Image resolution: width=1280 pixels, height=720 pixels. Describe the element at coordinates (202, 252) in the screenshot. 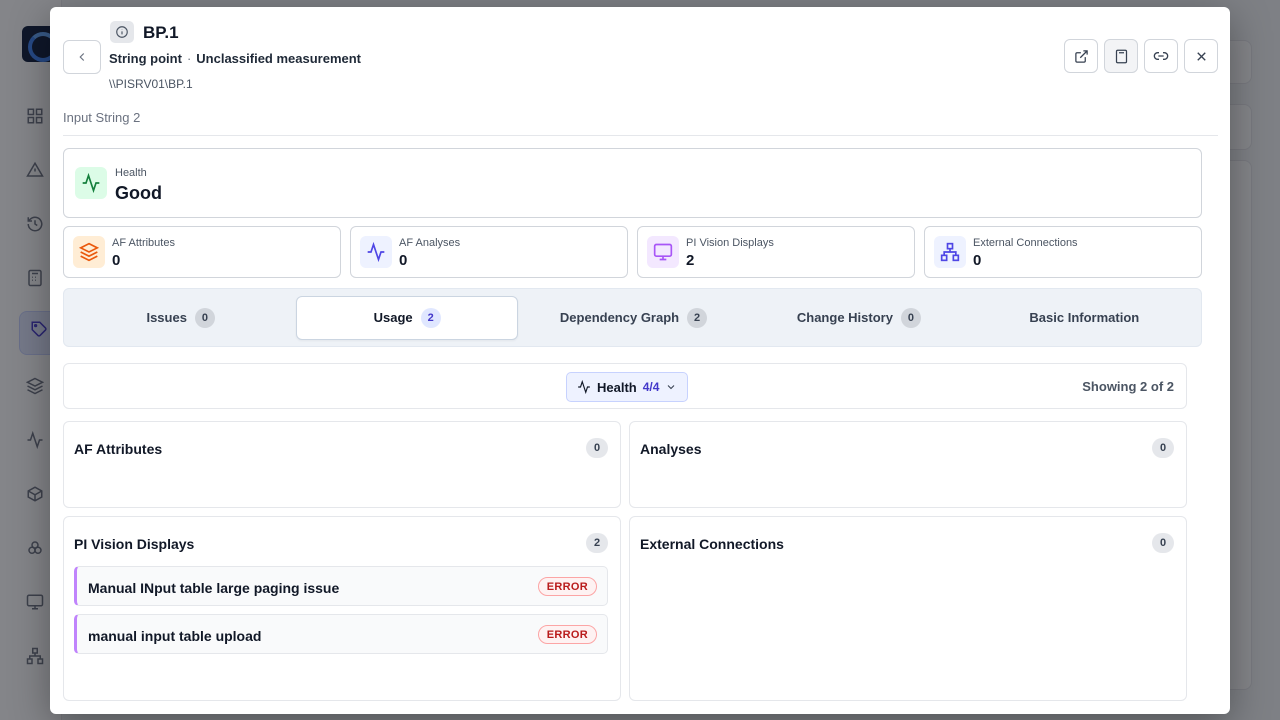

I see `stat-card-af-attributes: AF Attributes 0` at that location.